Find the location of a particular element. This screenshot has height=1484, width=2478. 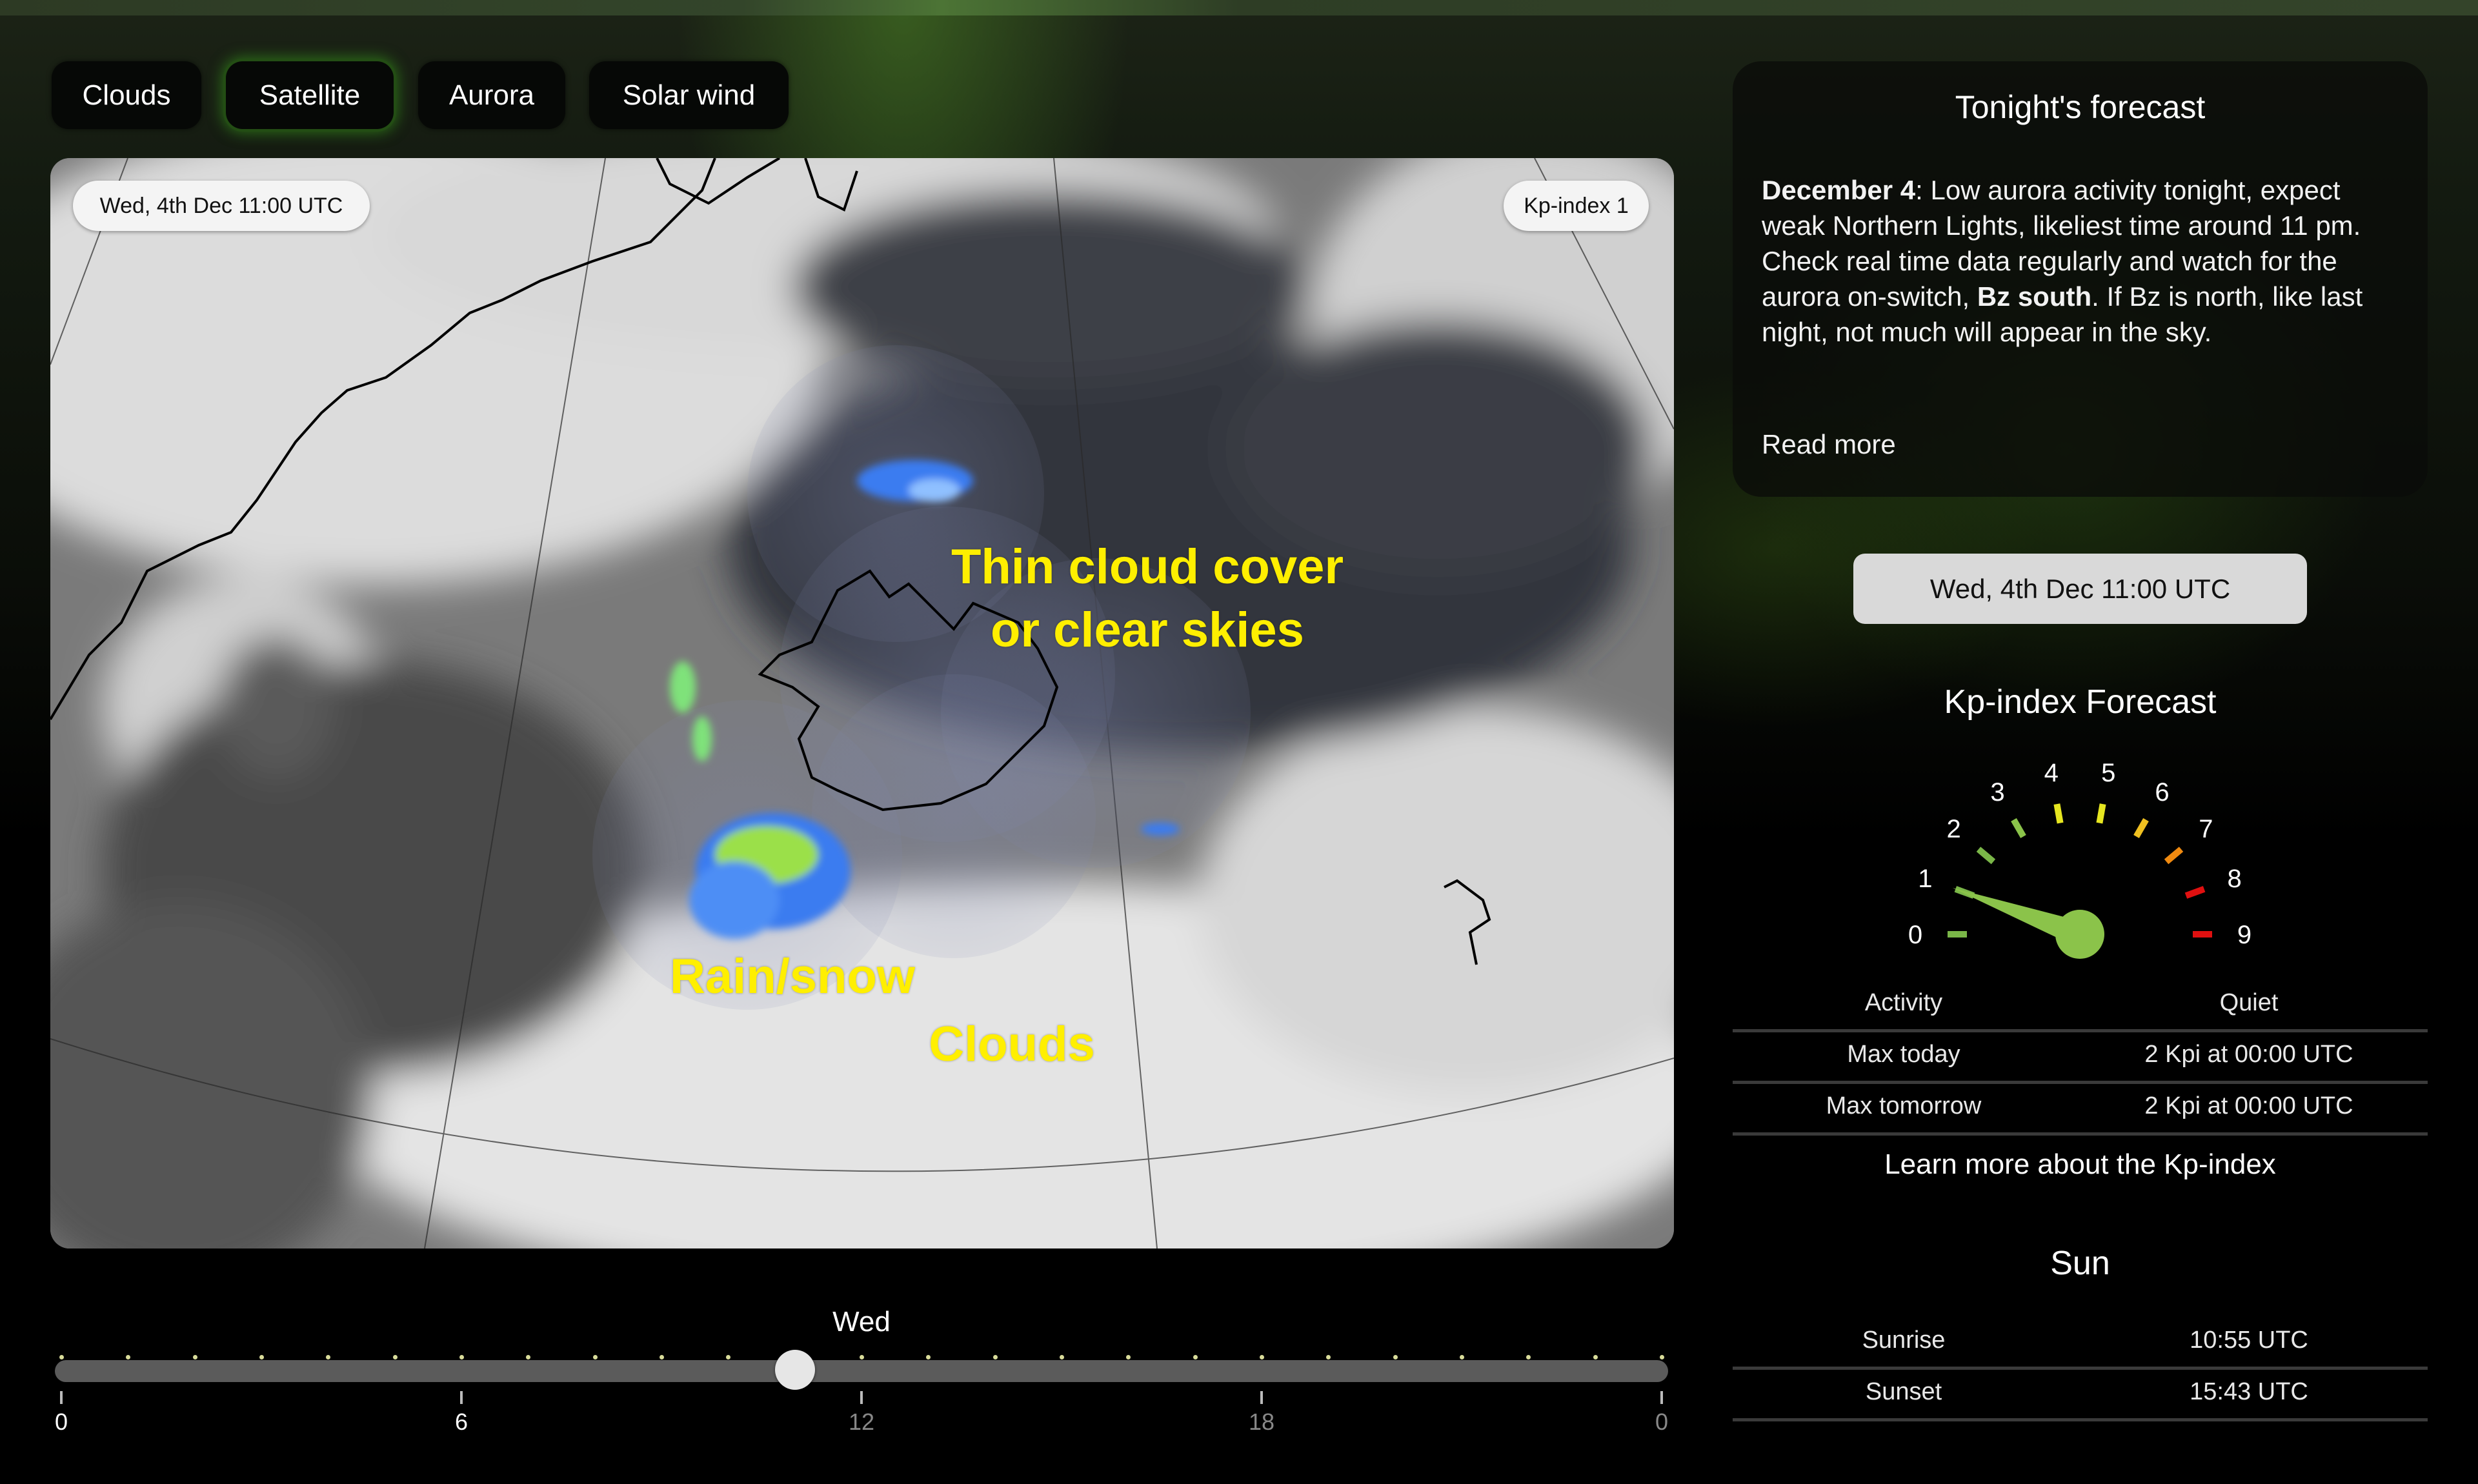

gauge-label-4: 4 is located at coordinates (2051, 773).